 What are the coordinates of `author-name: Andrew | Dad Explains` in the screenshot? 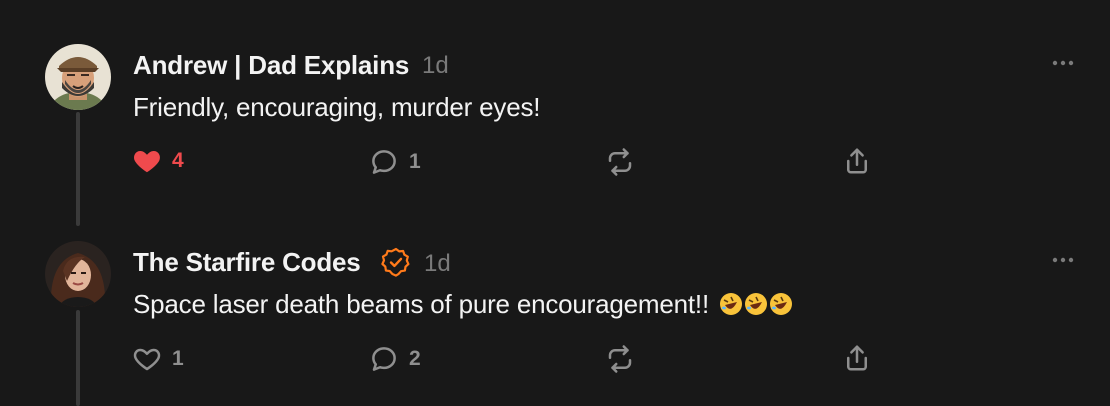 It's located at (271, 65).